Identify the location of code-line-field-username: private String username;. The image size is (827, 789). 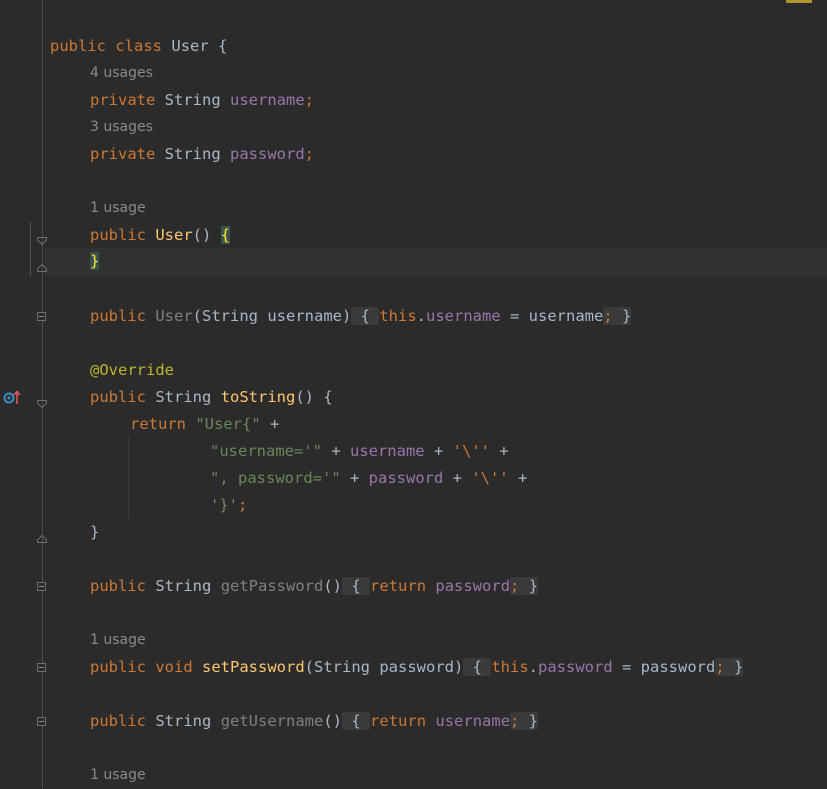
(202, 100).